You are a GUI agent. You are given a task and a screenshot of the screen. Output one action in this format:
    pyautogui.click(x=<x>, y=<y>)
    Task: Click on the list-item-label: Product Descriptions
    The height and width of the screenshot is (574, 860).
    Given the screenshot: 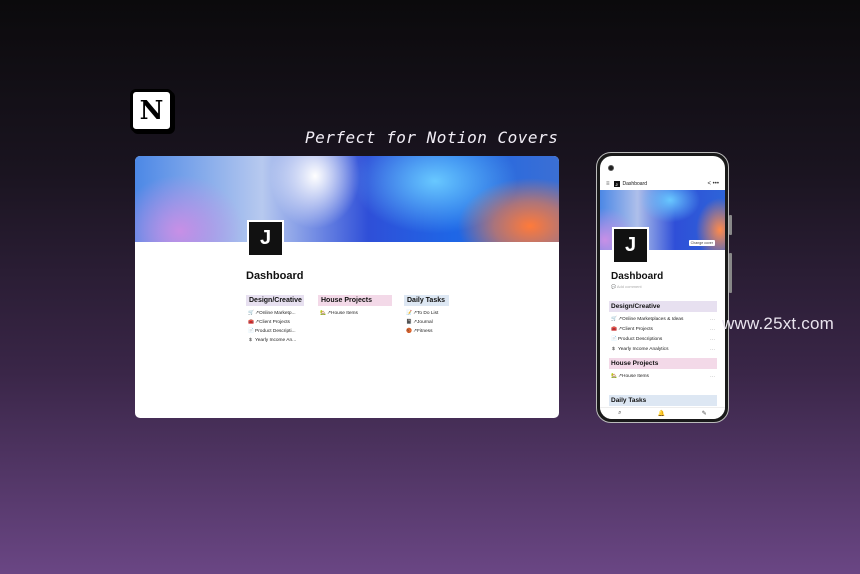 What is the action you would take?
    pyautogui.click(x=640, y=339)
    